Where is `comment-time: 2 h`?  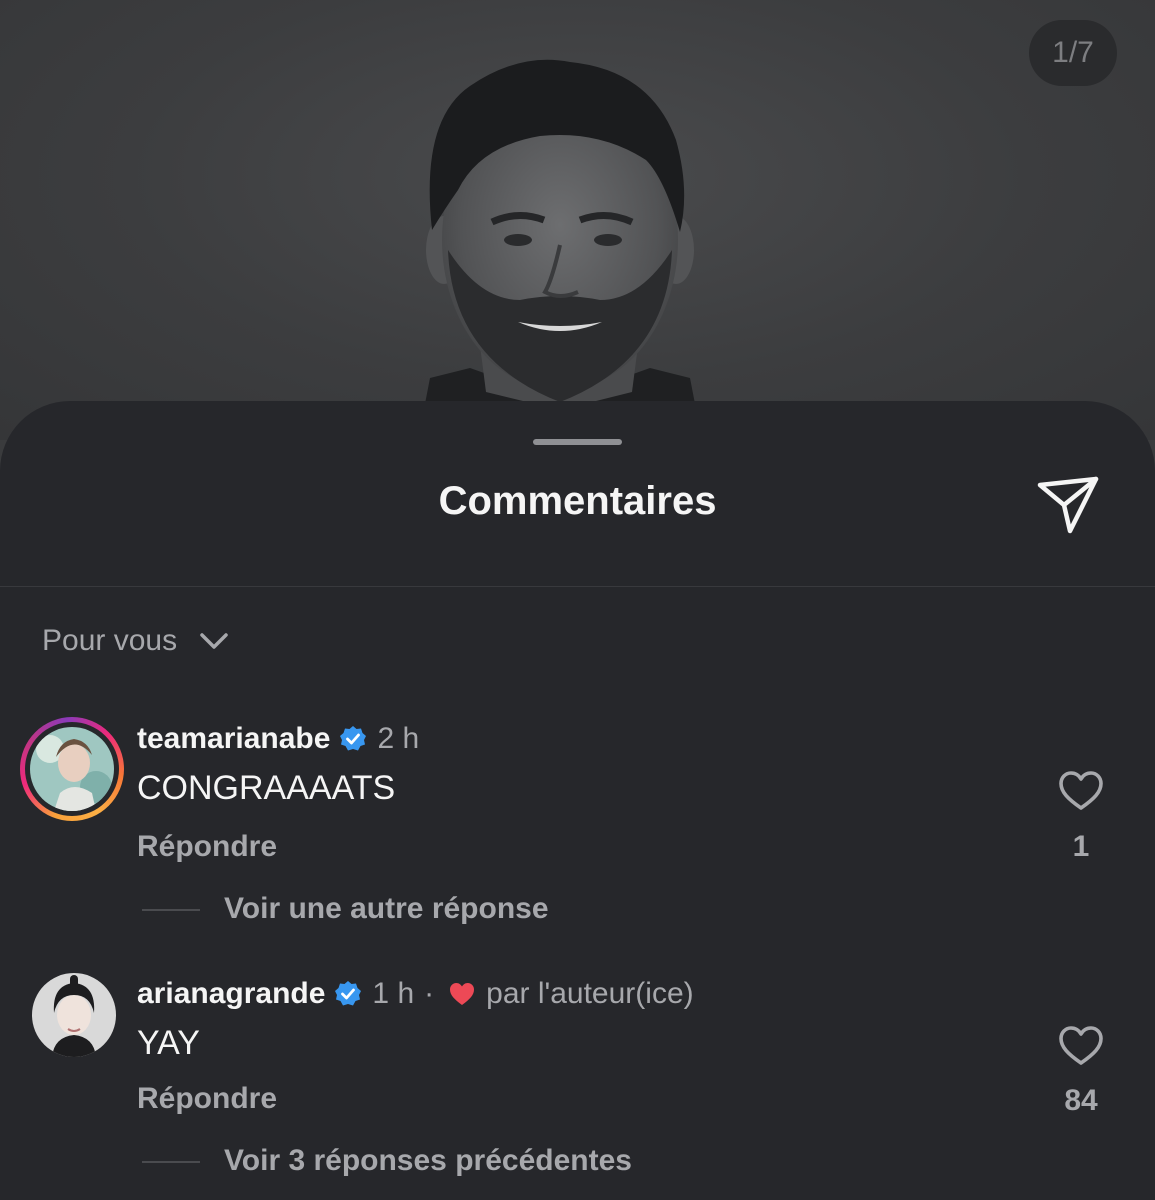
comment-time: 2 h is located at coordinates (398, 738).